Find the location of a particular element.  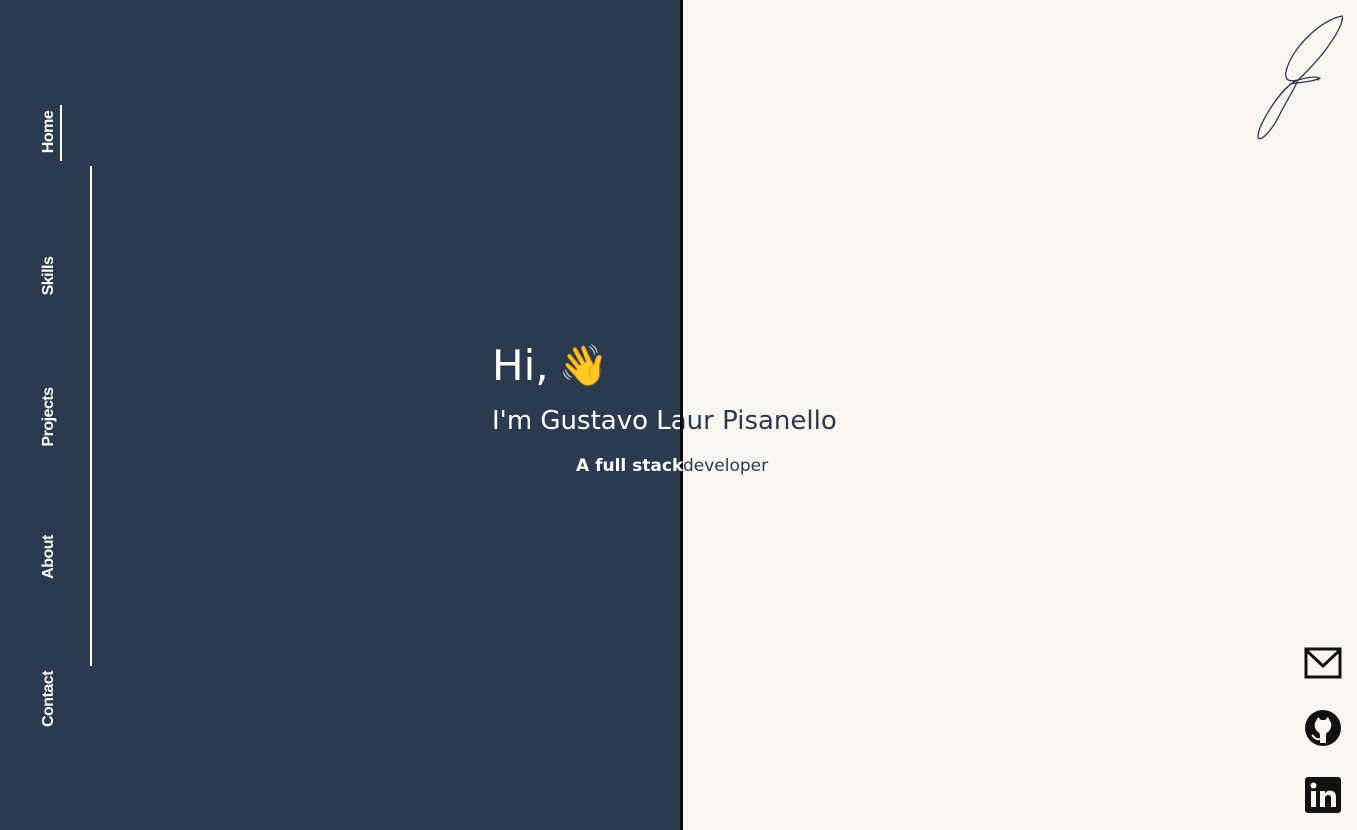

mail-icon is located at coordinates (1323, 664).